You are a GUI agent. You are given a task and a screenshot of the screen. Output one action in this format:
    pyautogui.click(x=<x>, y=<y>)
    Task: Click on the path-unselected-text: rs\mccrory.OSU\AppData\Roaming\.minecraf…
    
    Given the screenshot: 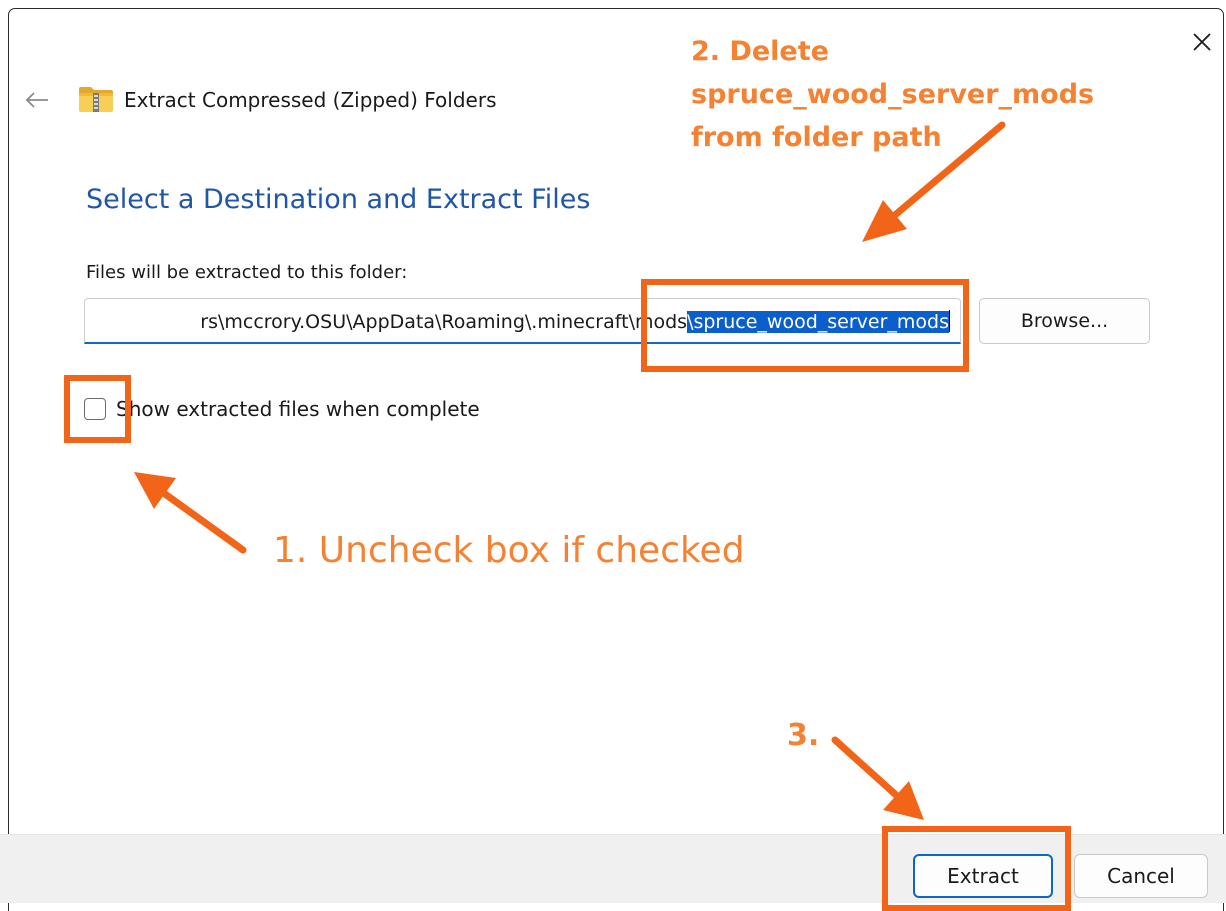 What is the action you would take?
    pyautogui.click(x=444, y=322)
    